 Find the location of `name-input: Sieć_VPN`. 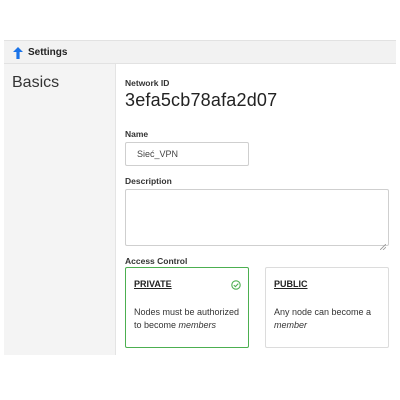

name-input: Sieć_VPN is located at coordinates (187, 154).